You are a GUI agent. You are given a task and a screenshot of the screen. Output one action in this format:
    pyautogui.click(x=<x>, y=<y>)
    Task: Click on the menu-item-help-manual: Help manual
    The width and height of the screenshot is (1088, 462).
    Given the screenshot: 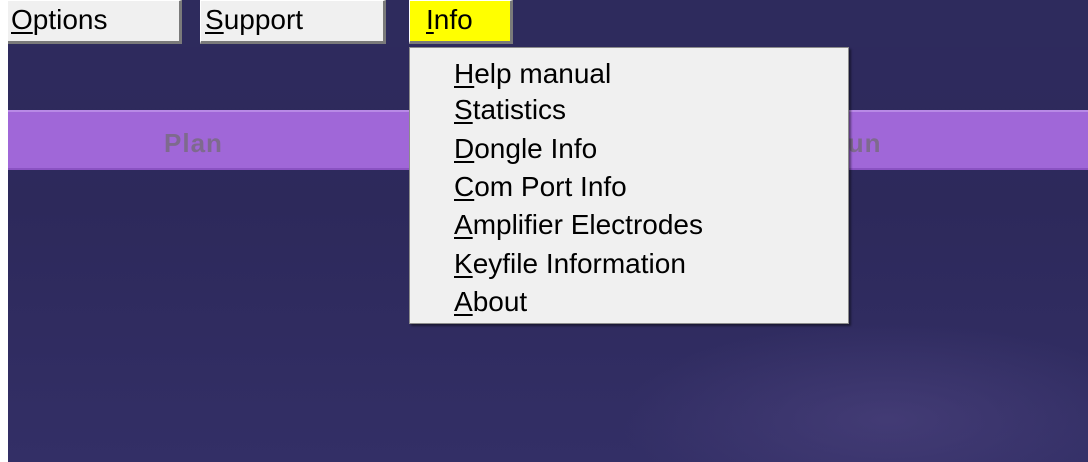 What is the action you would take?
    pyautogui.click(x=532, y=74)
    